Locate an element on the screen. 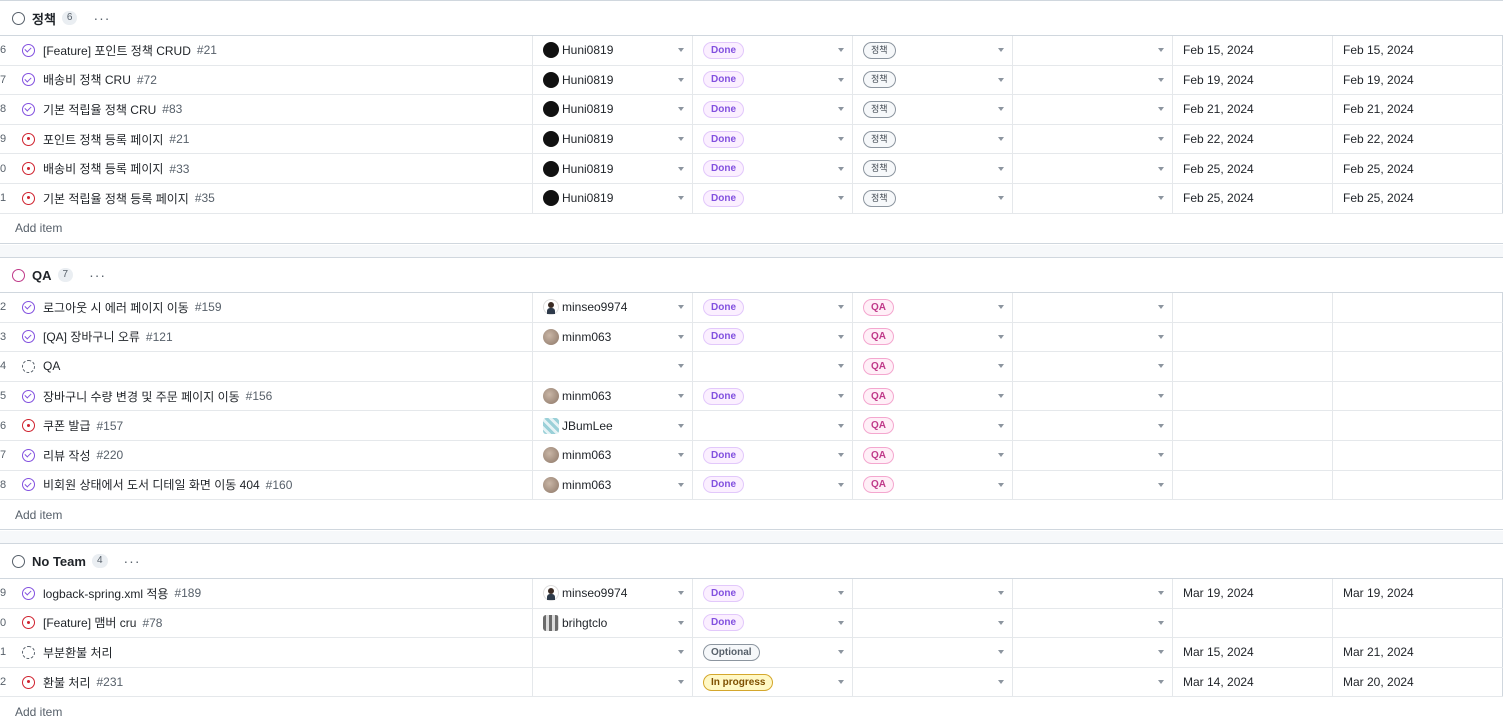 This screenshot has height=726, width=1503. issue-title: 환불 처리 is located at coordinates (67, 682).